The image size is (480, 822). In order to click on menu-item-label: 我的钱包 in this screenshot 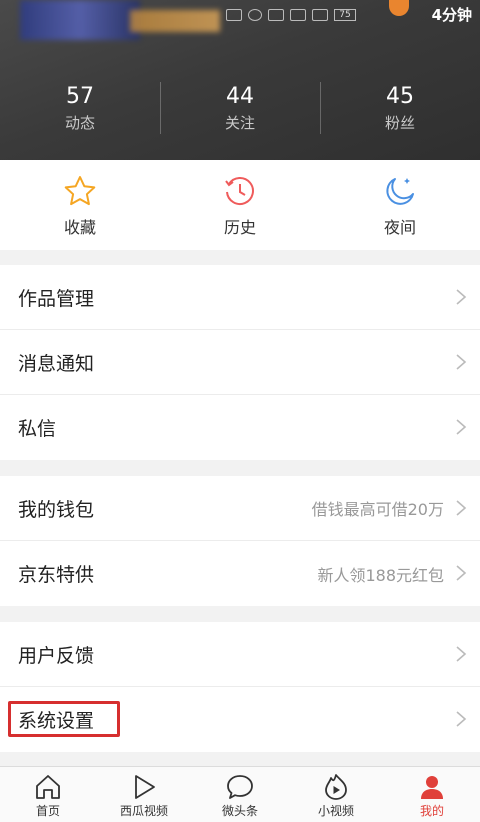, I will do `click(56, 509)`.